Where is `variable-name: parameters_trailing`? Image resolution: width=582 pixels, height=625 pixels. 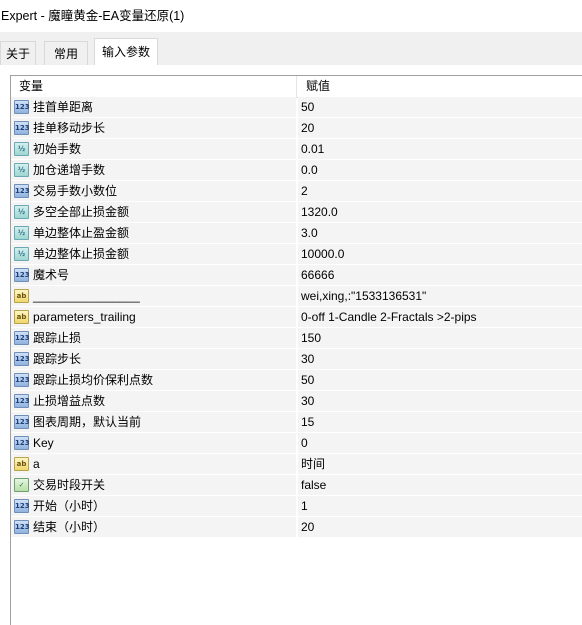 variable-name: parameters_trailing is located at coordinates (84, 317).